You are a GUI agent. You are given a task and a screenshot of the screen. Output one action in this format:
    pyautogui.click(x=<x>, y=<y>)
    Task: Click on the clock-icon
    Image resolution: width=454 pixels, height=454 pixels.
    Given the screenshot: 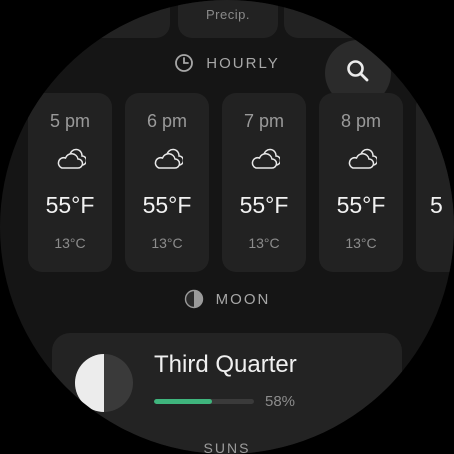 What is the action you would take?
    pyautogui.click(x=184, y=63)
    